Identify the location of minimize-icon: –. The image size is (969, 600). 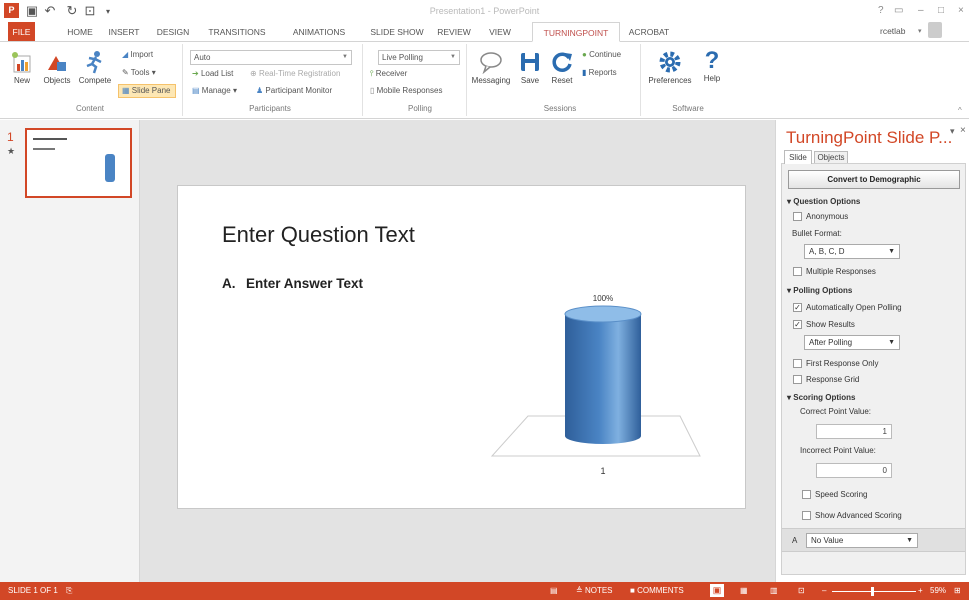
(921, 10).